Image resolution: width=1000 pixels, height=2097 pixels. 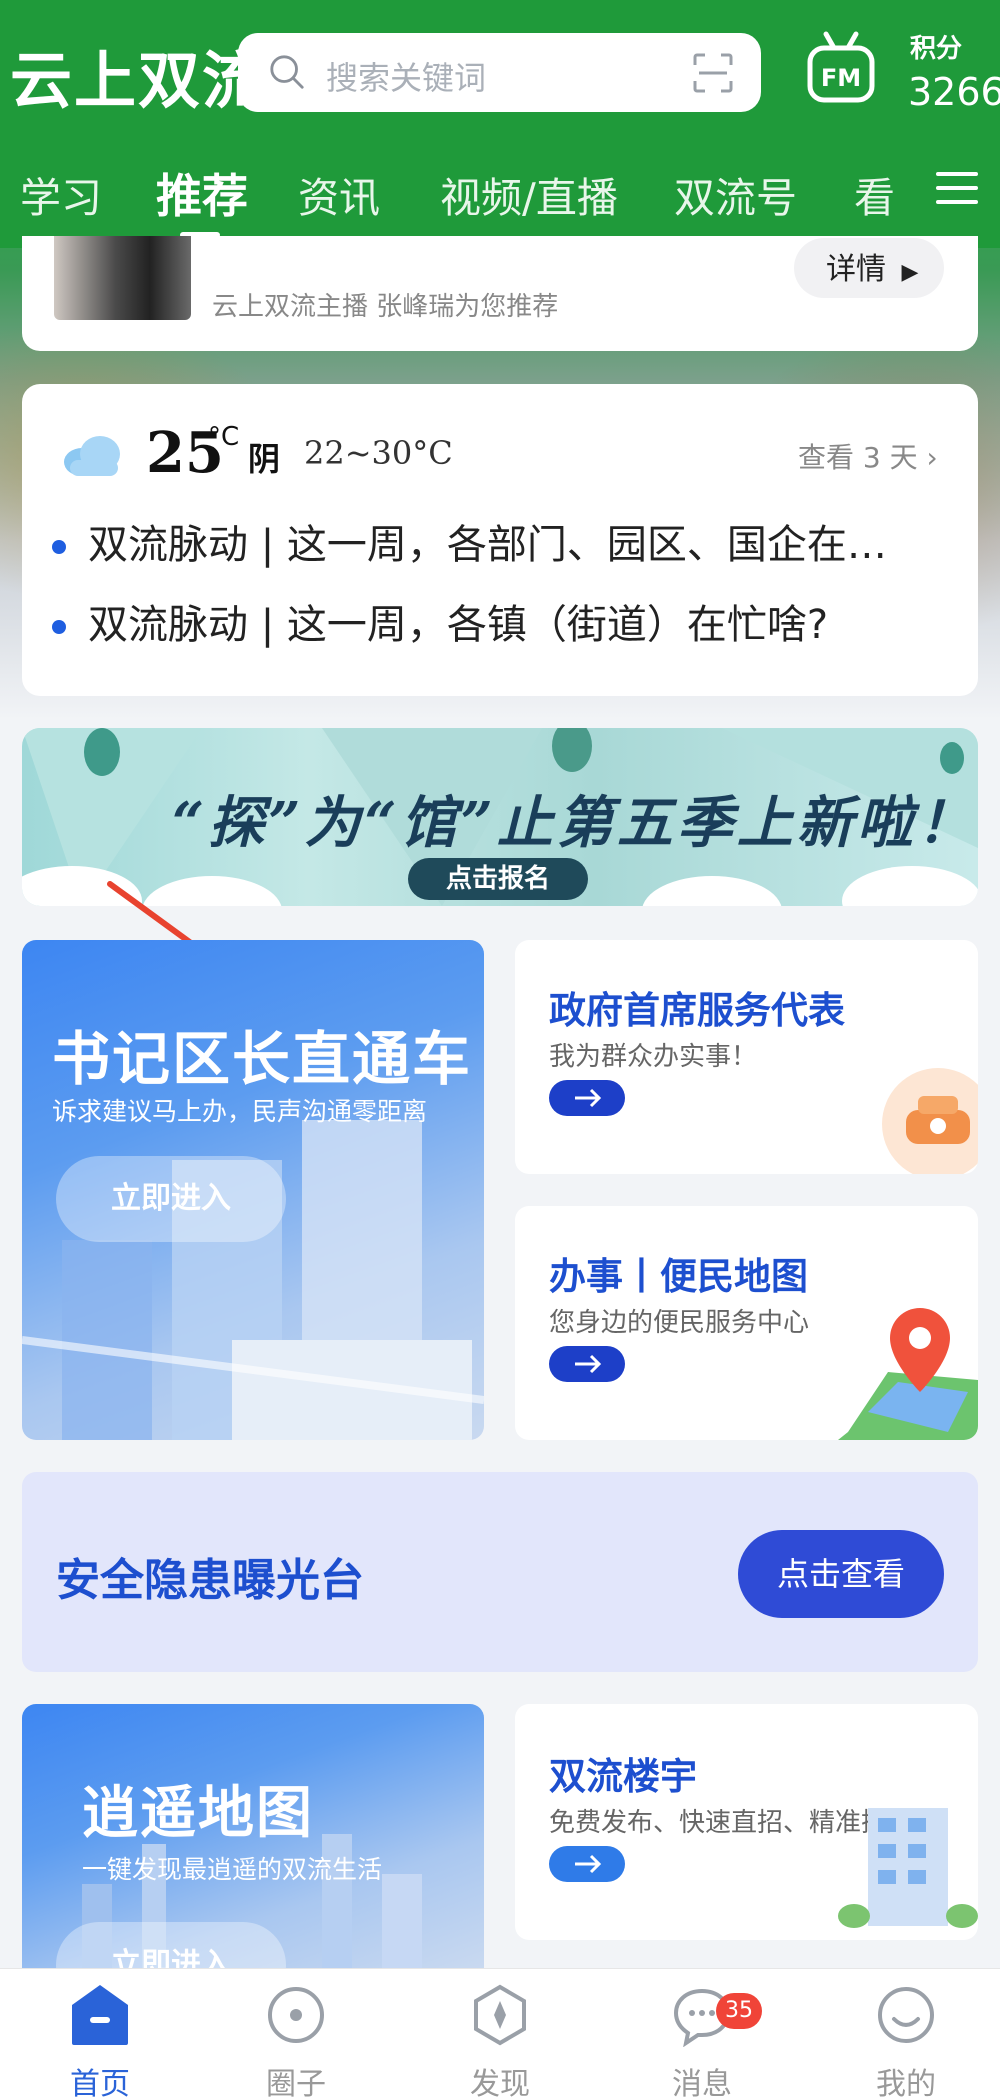 I want to click on tab-recommend: 推荐, so click(x=202, y=193).